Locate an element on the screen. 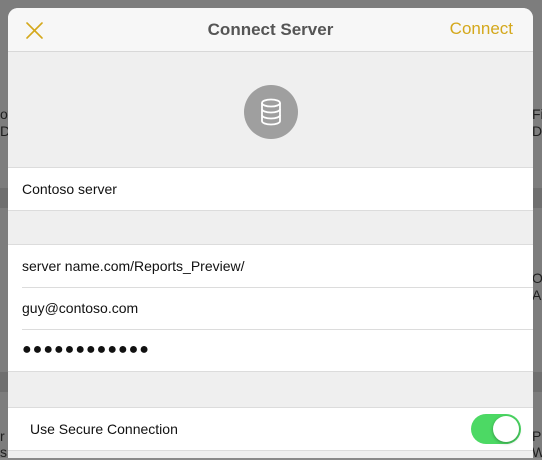  username-cell is located at coordinates (270, 308).